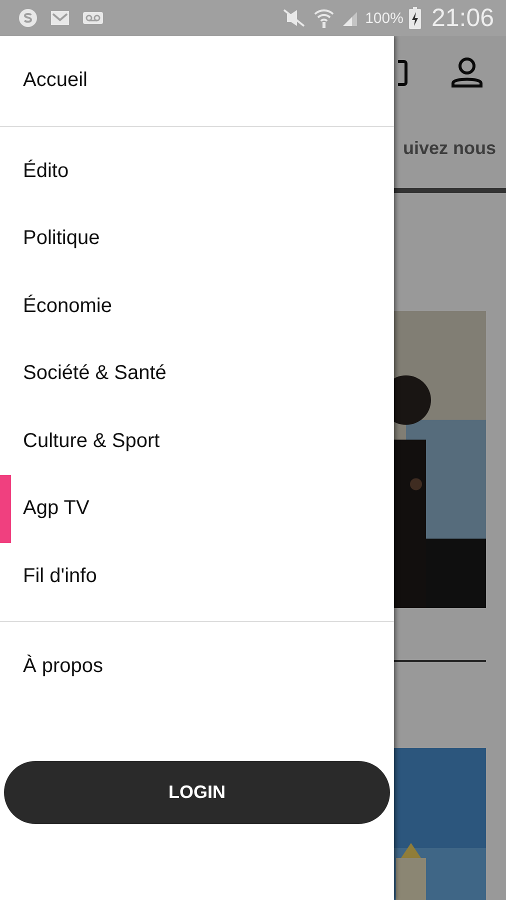 Image resolution: width=506 pixels, height=900 pixels. I want to click on menu-item: Fil d'info, so click(197, 576).